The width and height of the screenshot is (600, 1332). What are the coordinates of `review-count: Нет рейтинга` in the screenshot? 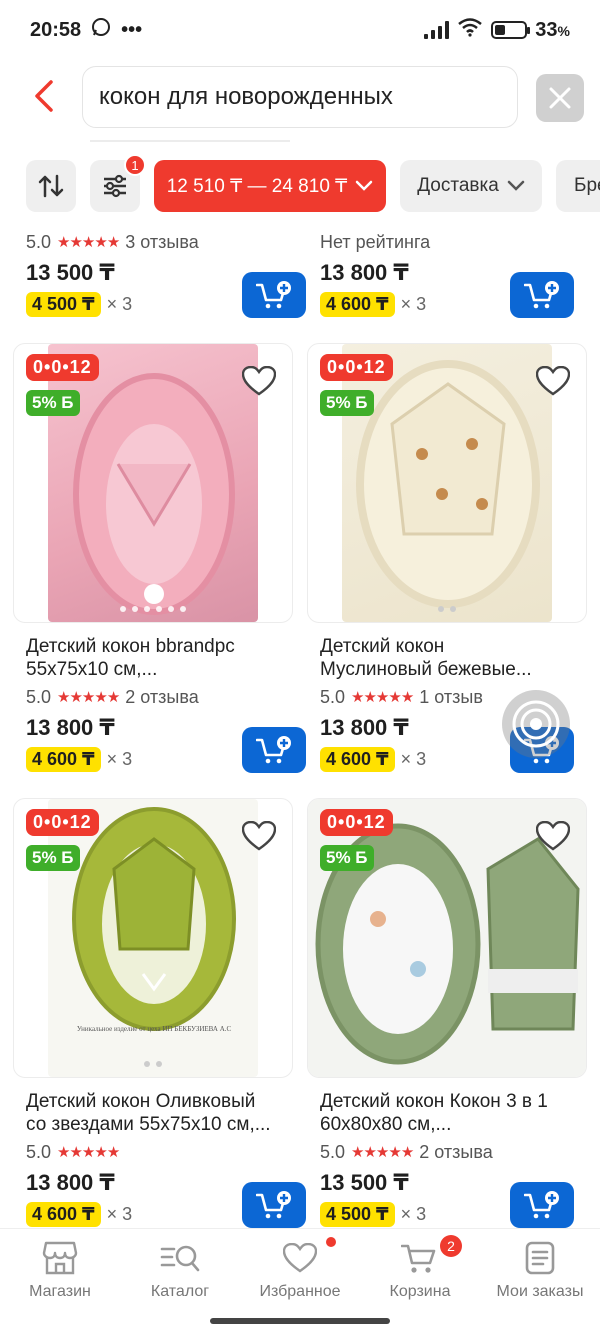 It's located at (375, 241).